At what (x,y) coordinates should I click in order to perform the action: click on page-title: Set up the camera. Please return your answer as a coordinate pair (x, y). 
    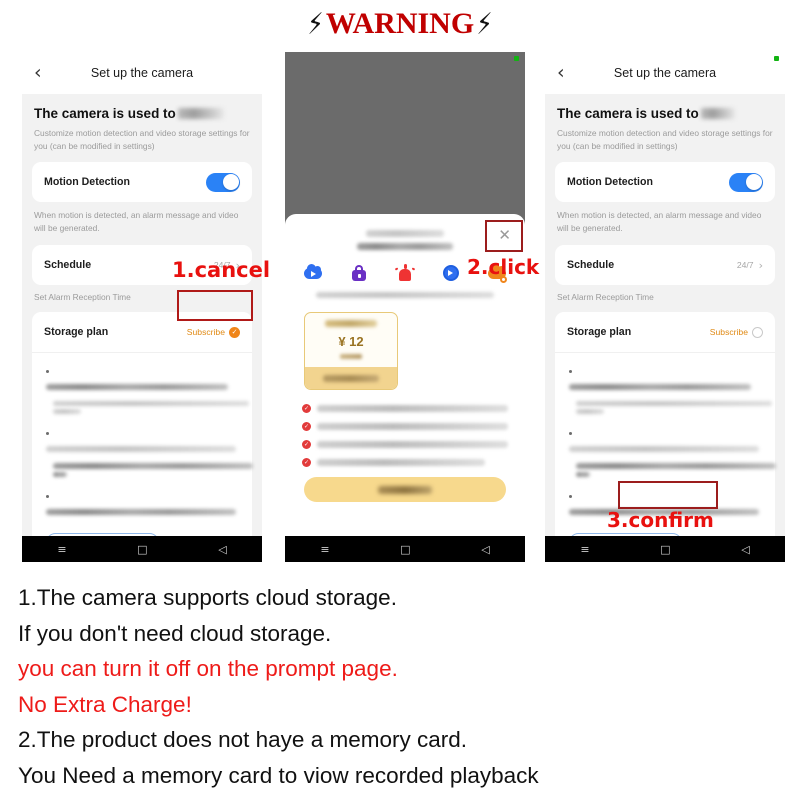
    Looking at the image, I should click on (665, 73).